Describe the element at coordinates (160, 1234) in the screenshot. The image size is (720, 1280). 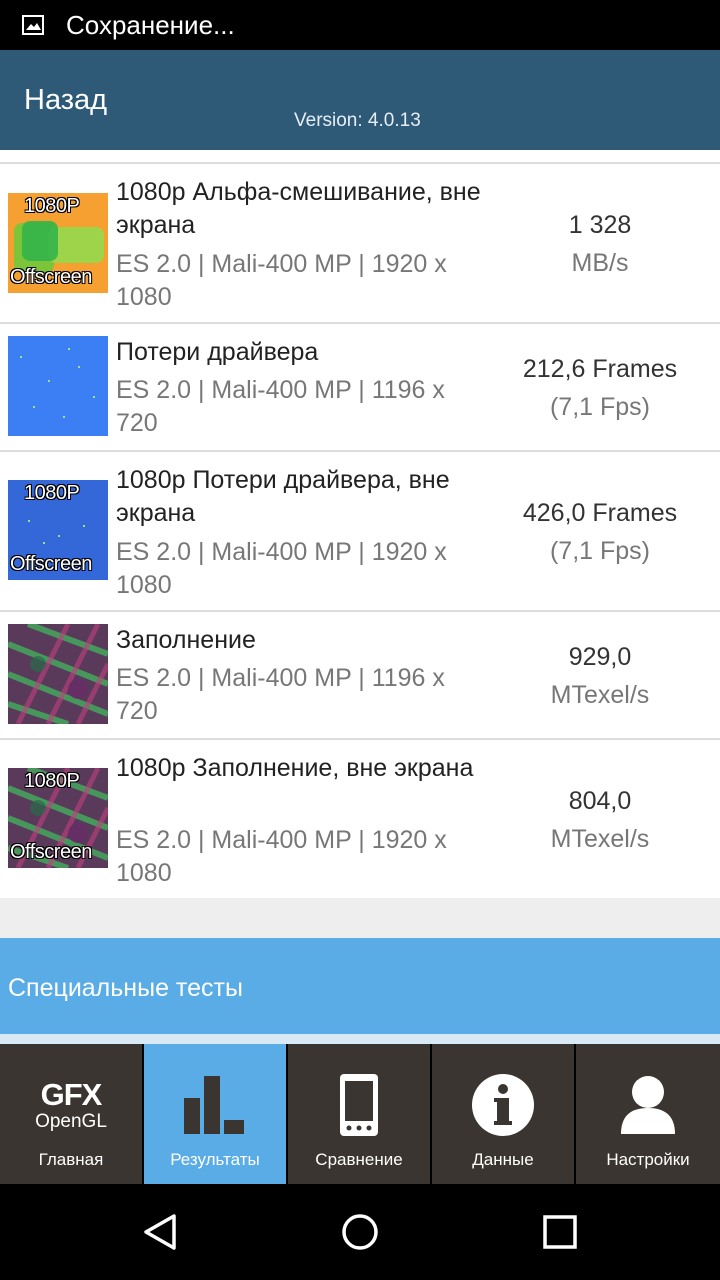
I see `back-nav-icon` at that location.